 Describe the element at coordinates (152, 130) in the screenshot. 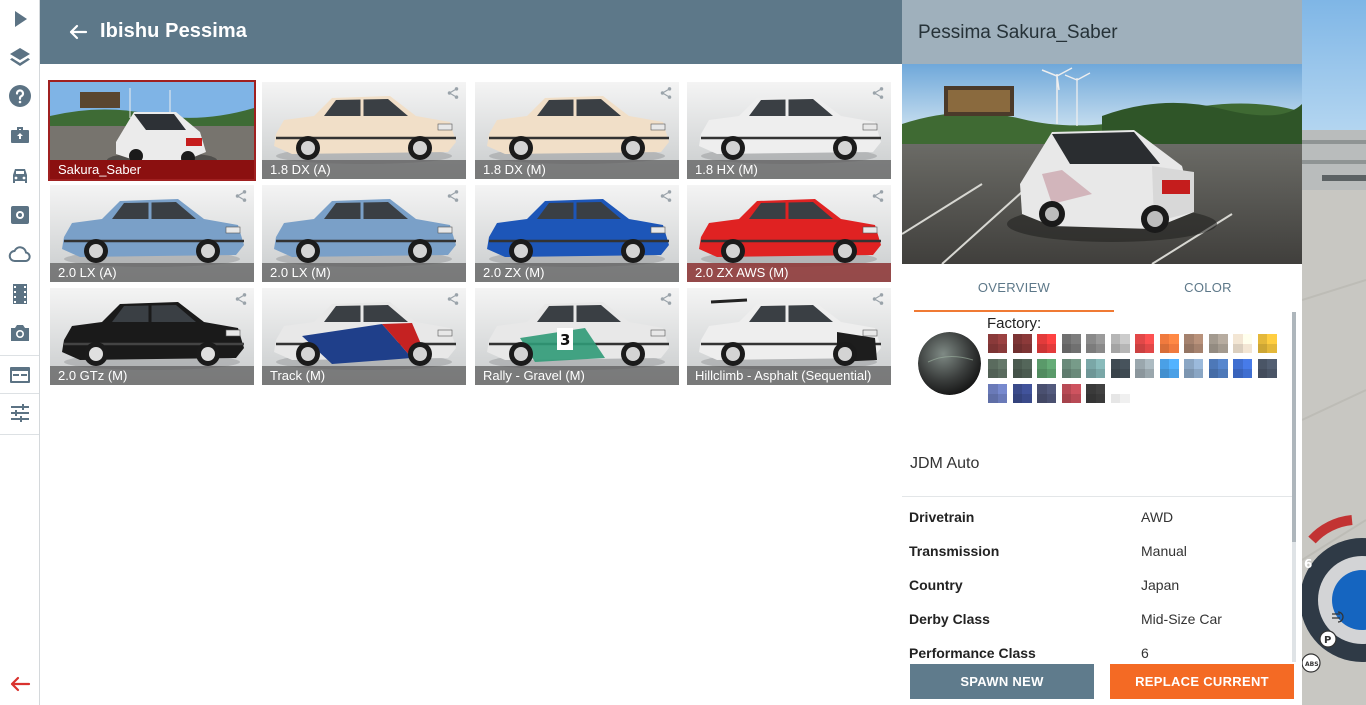

I see `config-tile: Sakura_Saber` at that location.